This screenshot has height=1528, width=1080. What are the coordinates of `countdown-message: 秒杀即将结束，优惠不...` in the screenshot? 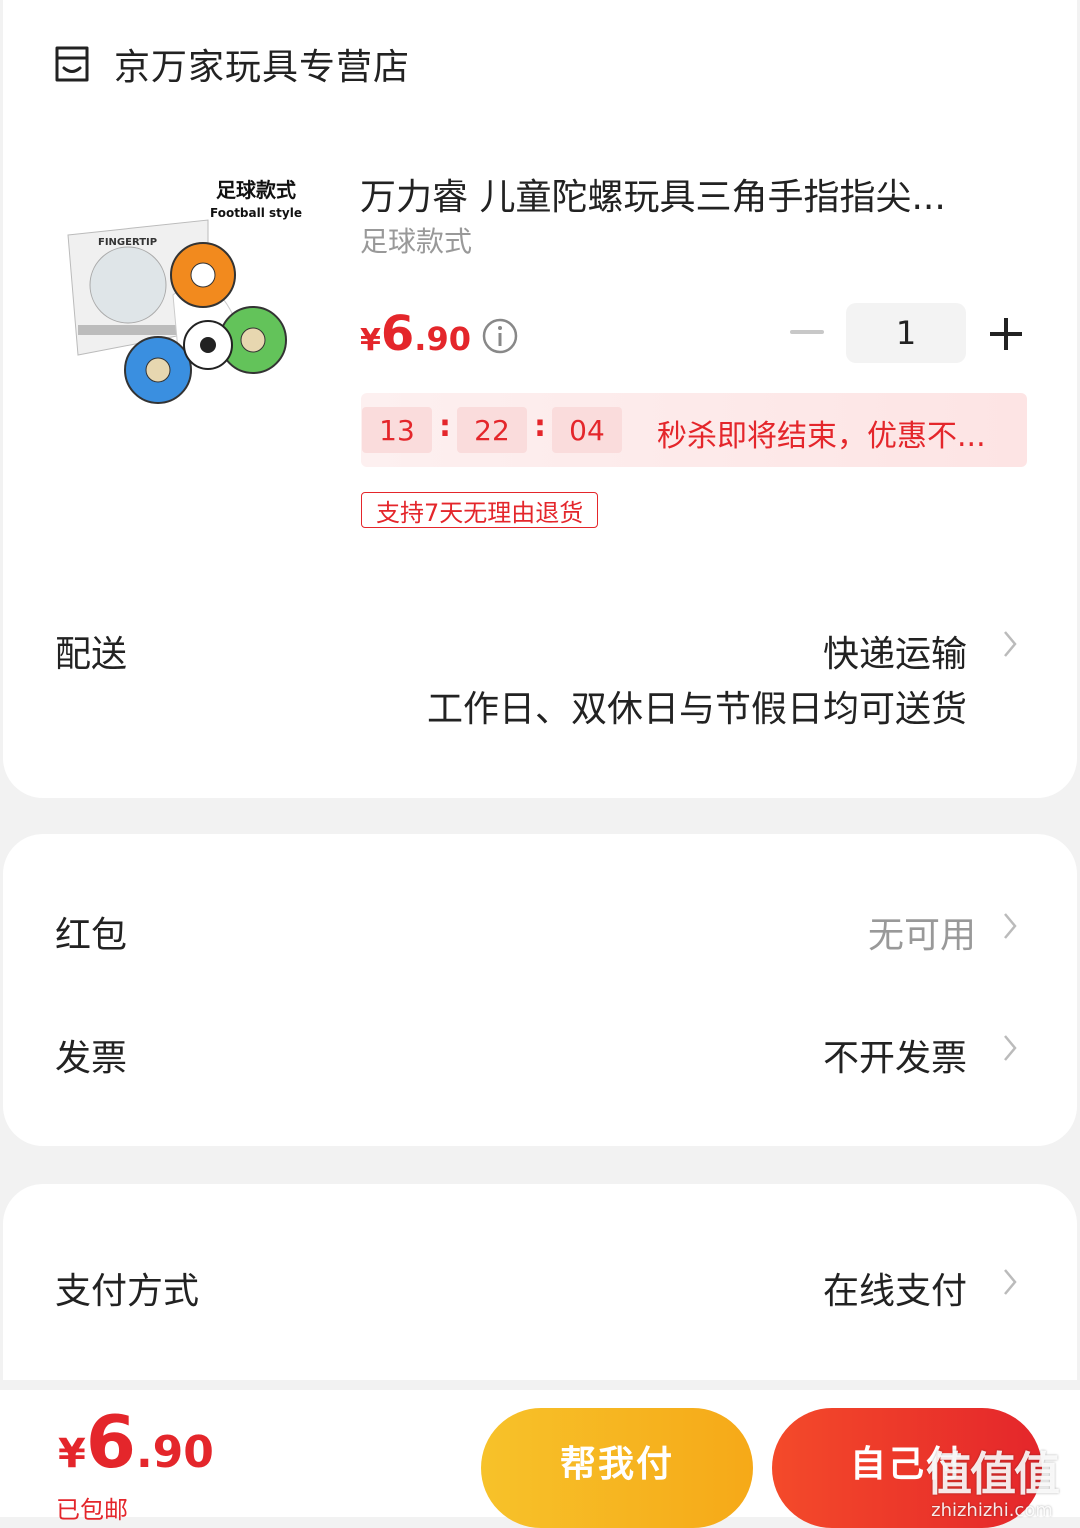 It's located at (821, 436).